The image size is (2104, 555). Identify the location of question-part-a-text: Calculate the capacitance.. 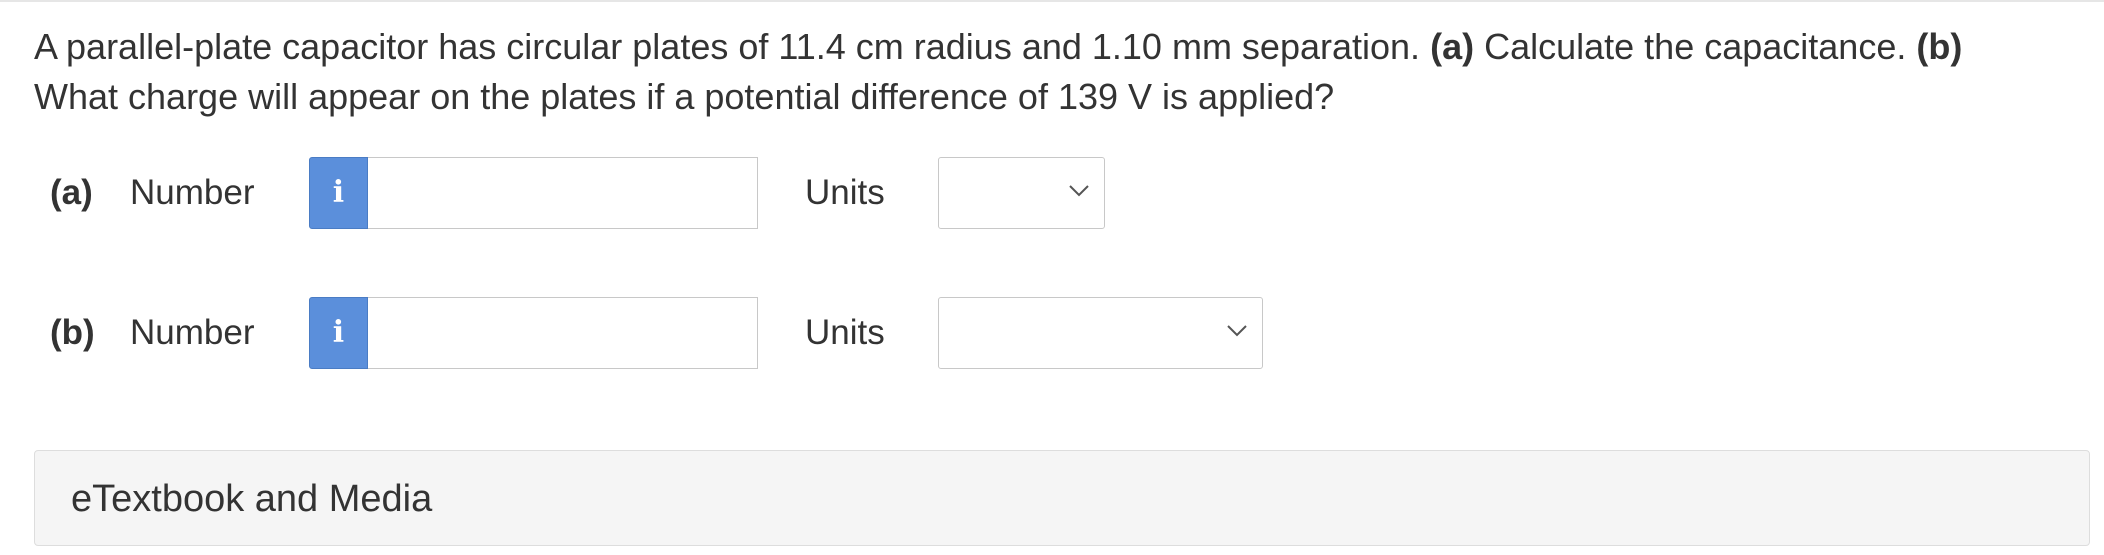
(1695, 46).